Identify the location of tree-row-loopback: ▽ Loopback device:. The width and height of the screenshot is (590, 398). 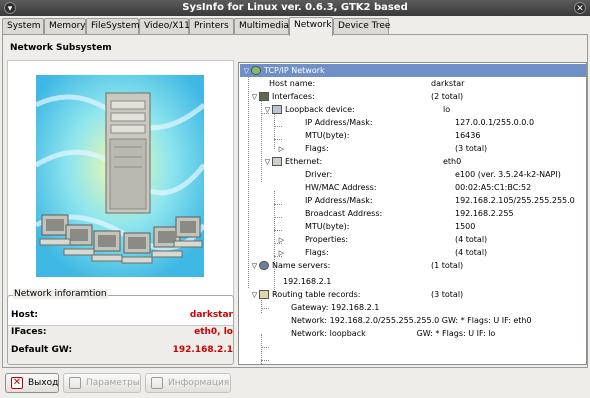
(309, 109).